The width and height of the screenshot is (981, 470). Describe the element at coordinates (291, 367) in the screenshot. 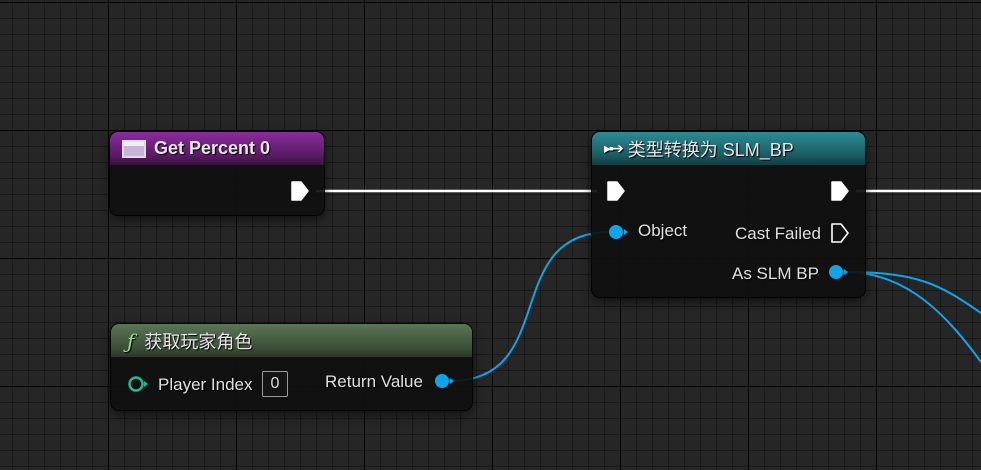

I see `get-player-character-node: ƒ 获取玩家角色 Player Index 0 Return Value` at that location.